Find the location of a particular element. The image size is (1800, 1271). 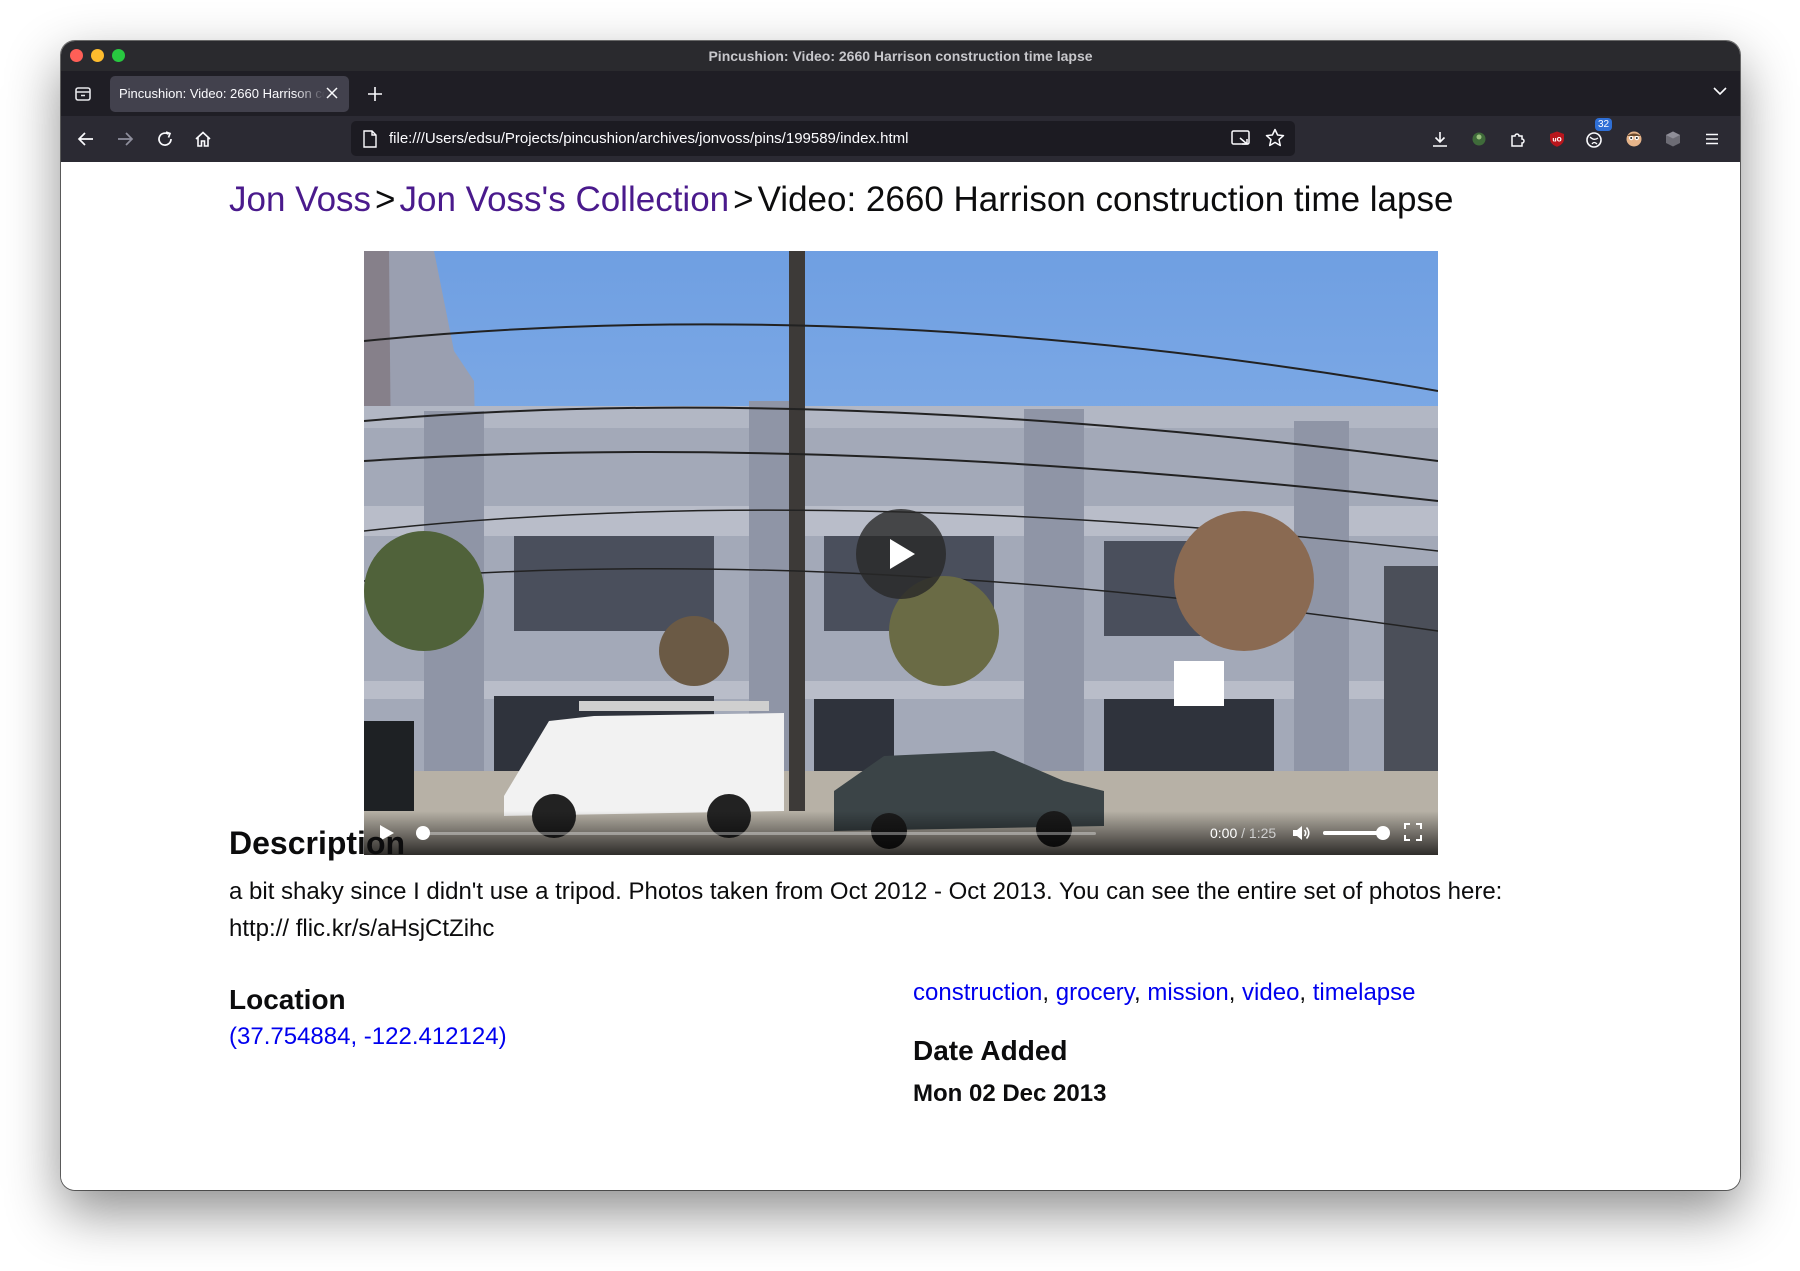

date-added-value: Mon 02 Dec 2013 is located at coordinates (1010, 1093).